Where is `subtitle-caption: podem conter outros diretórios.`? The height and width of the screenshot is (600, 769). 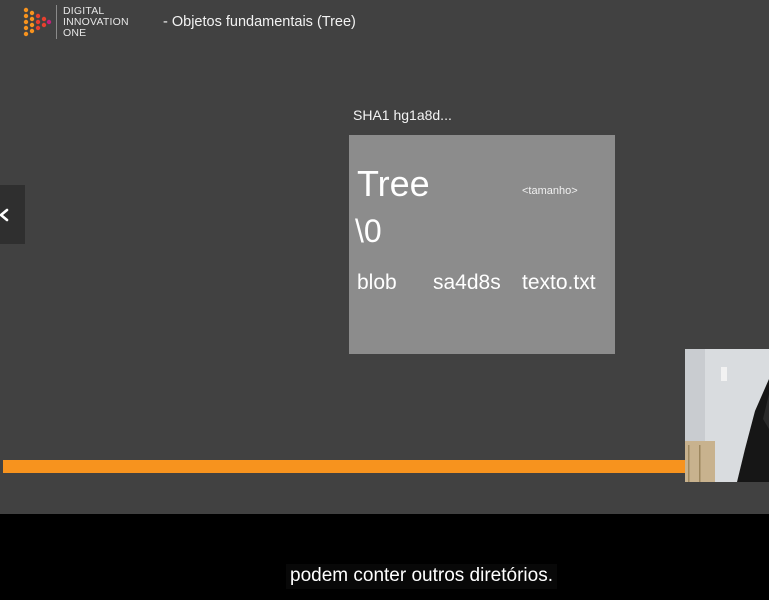
subtitle-caption: podem conter outros diretórios. is located at coordinates (421, 576).